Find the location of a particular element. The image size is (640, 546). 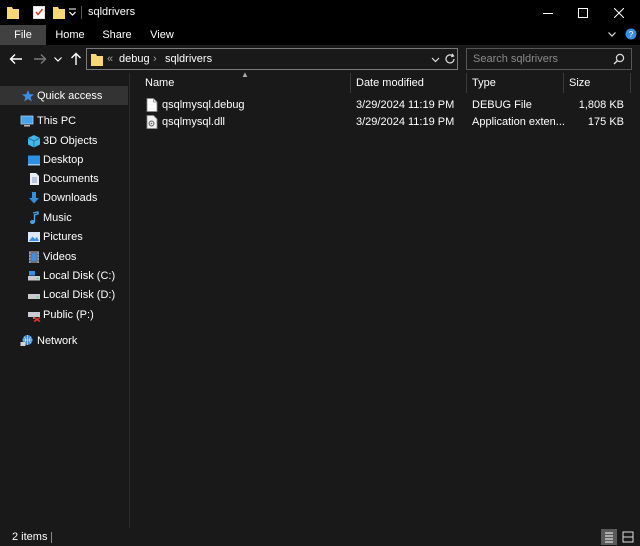

sidebar-item-label: Videos is located at coordinates (60, 256).